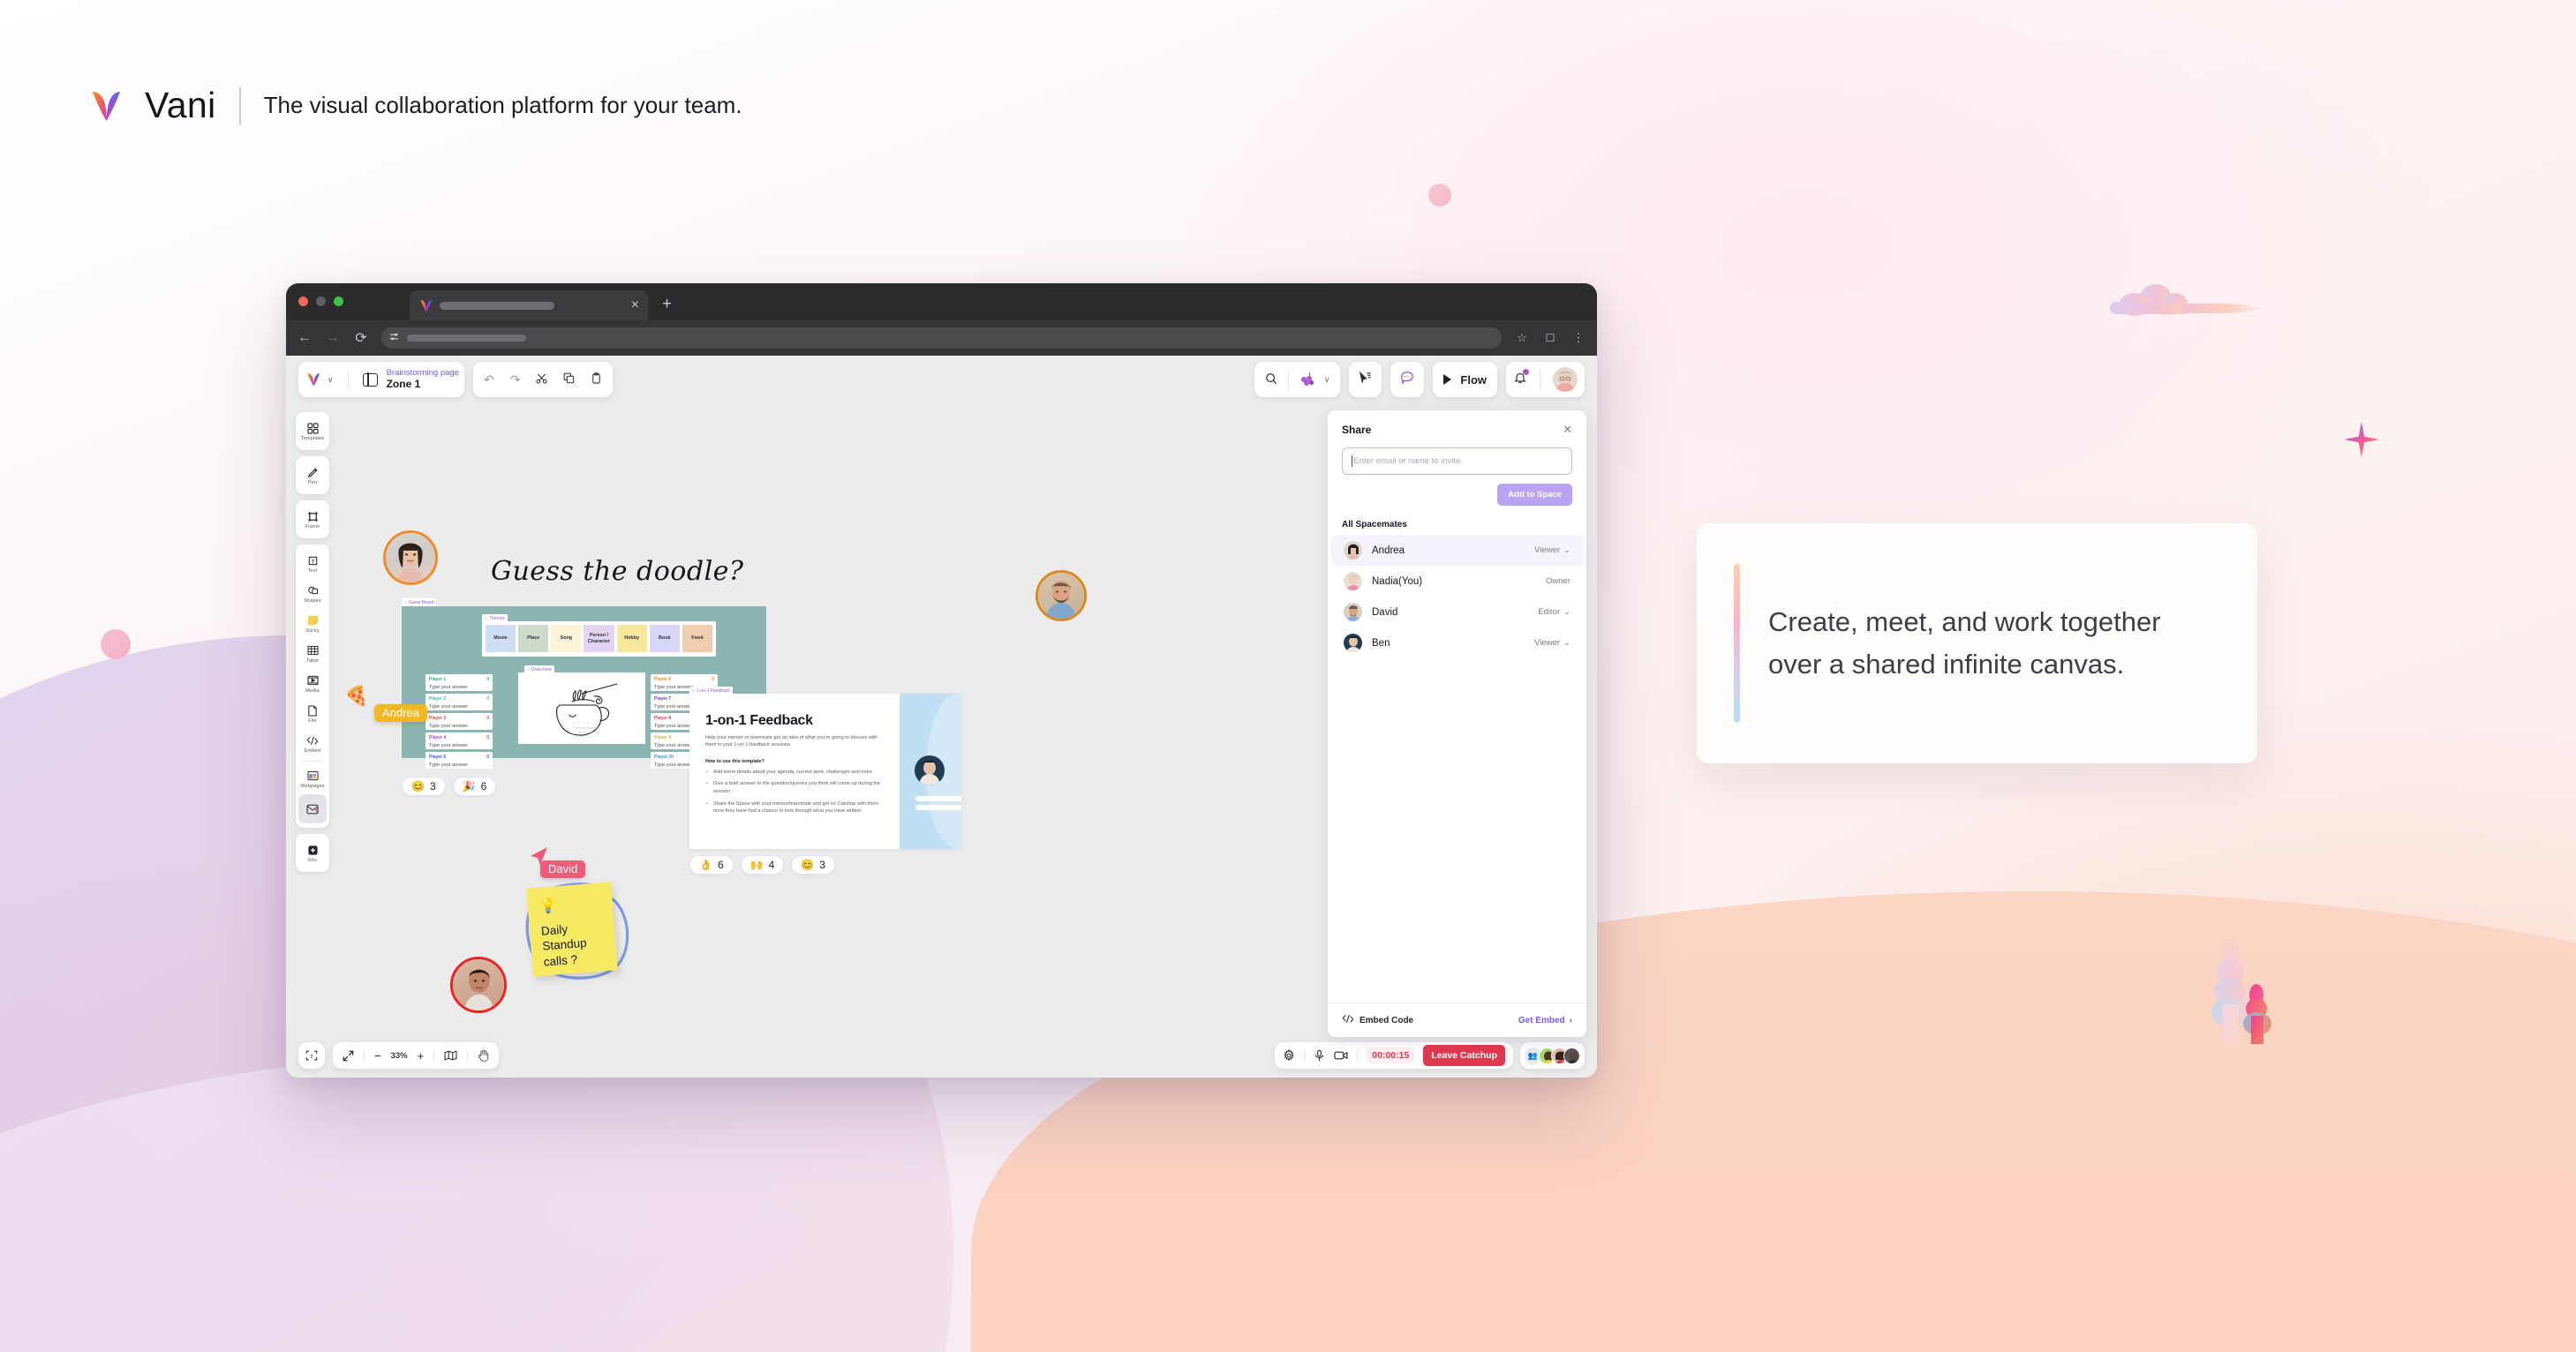 Image resolution: width=2576 pixels, height=1352 pixels. What do you see at coordinates (312, 853) in the screenshot?
I see `sidebar-item-kits: Kits` at bounding box center [312, 853].